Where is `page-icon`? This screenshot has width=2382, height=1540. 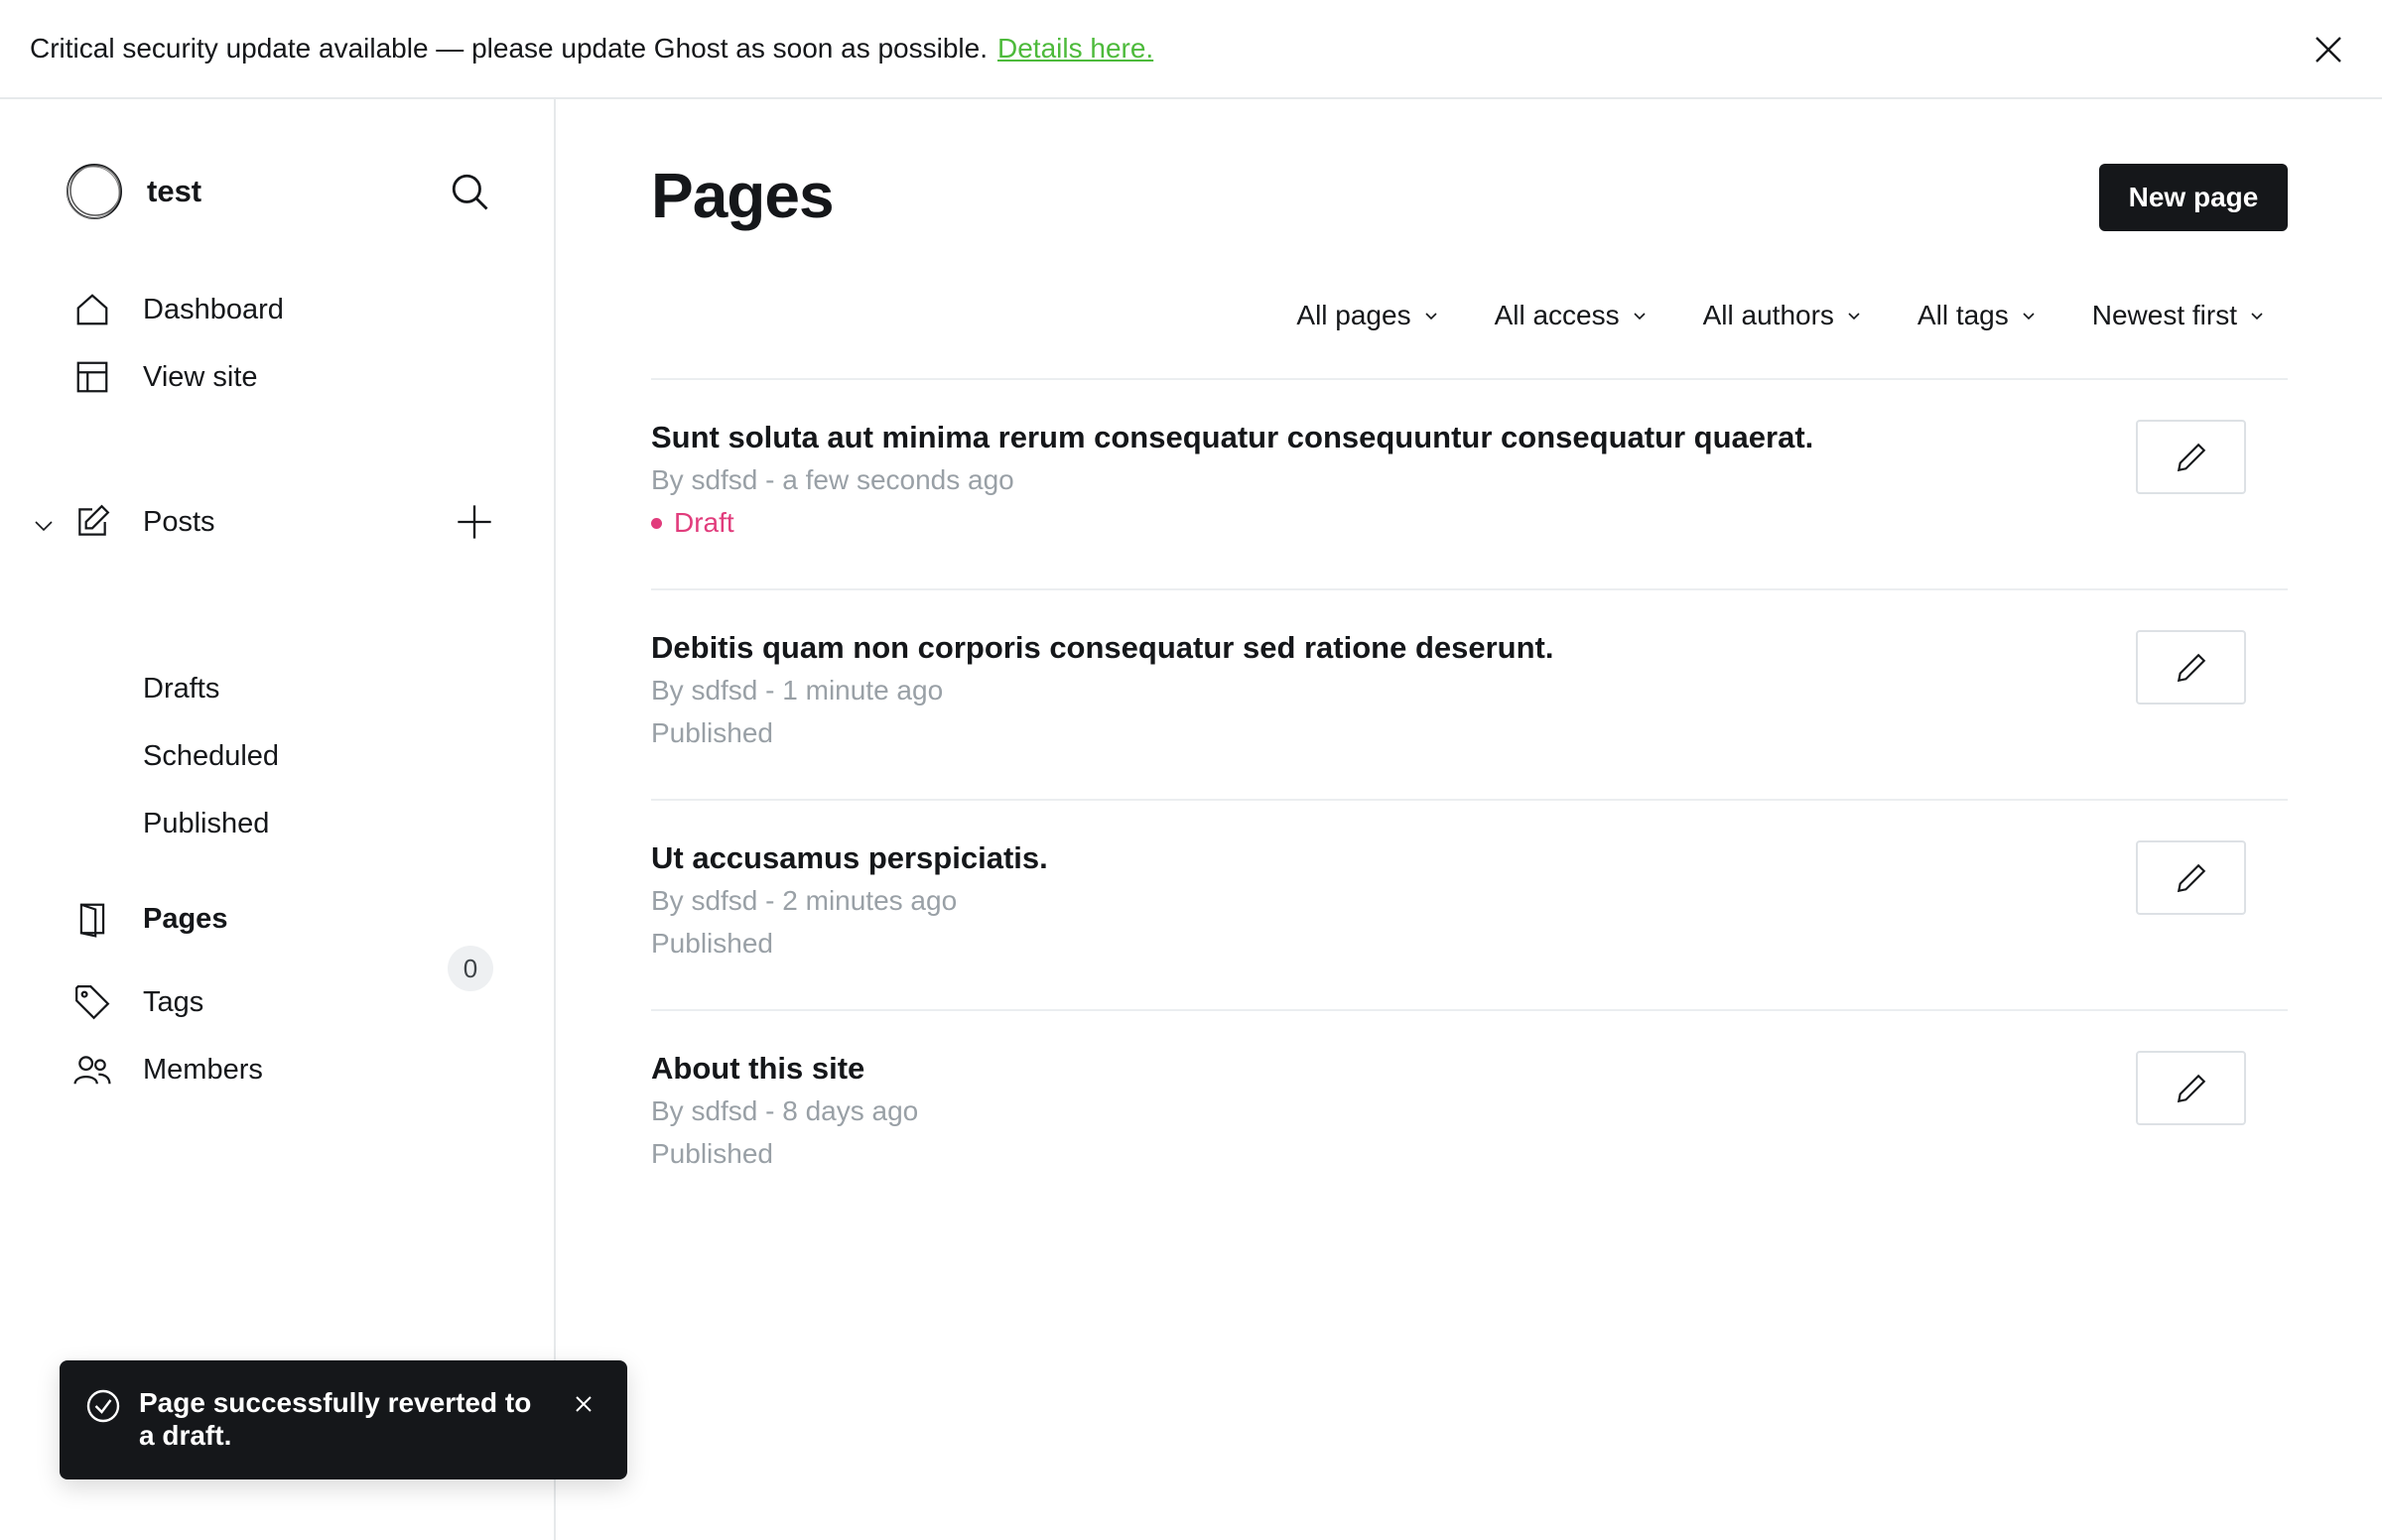
page-icon is located at coordinates (92, 920).